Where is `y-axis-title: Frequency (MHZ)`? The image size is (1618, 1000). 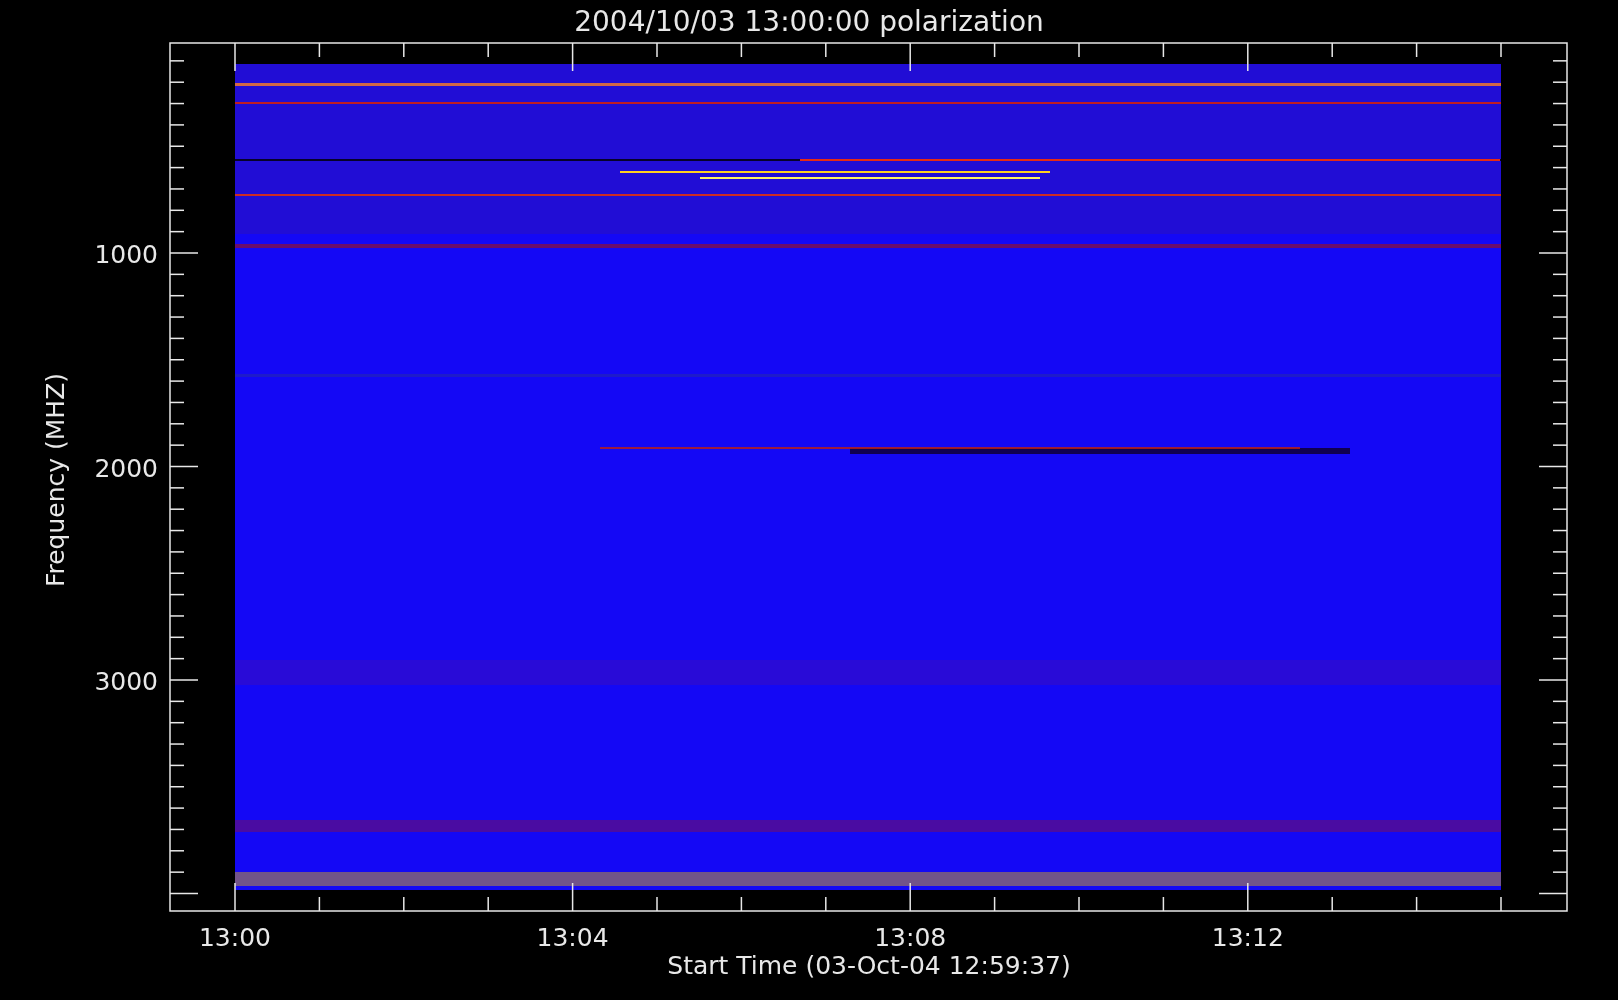 y-axis-title: Frequency (MHZ) is located at coordinates (55, 480).